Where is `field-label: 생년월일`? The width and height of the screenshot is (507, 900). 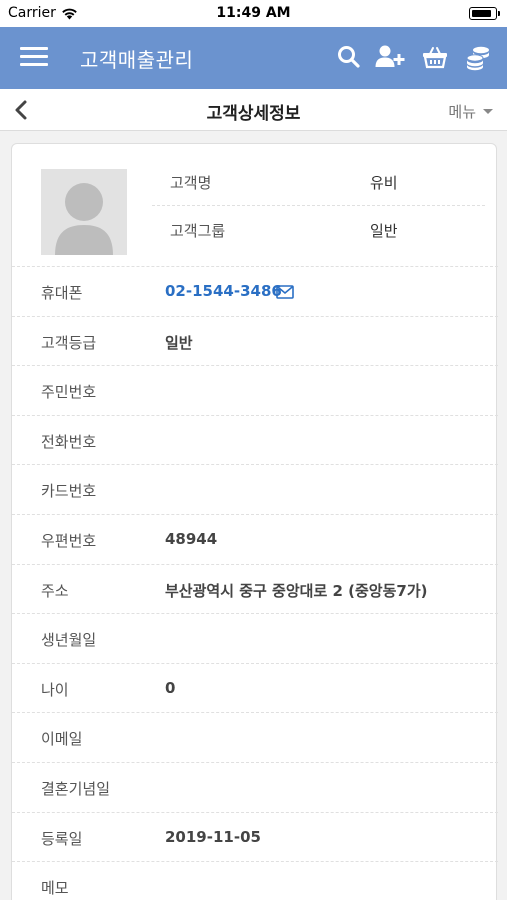
field-label: 생년월일 is located at coordinates (69, 640).